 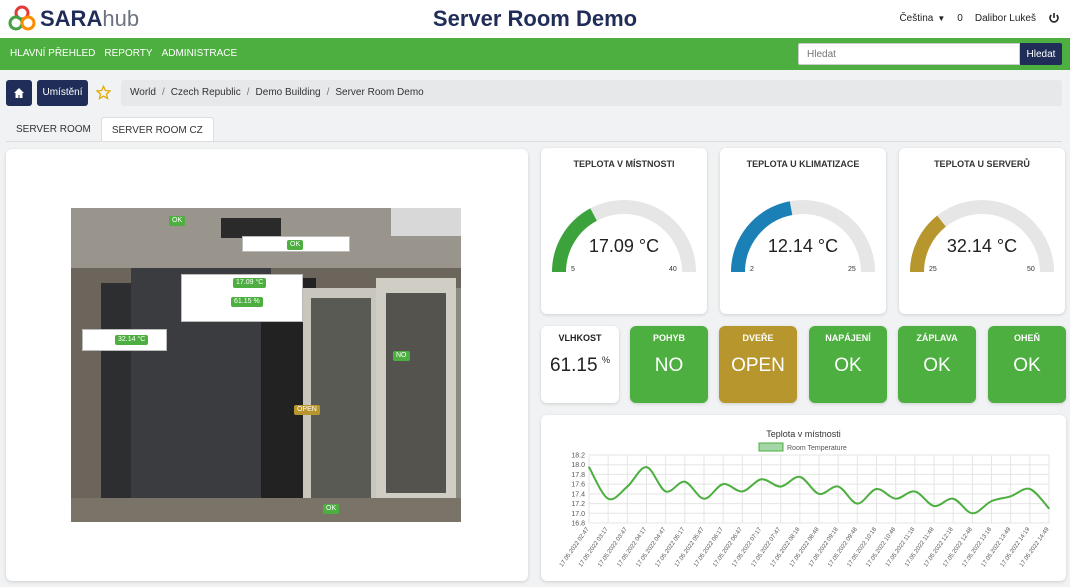 I want to click on y-tick-label: 17.6, so click(x=578, y=485).